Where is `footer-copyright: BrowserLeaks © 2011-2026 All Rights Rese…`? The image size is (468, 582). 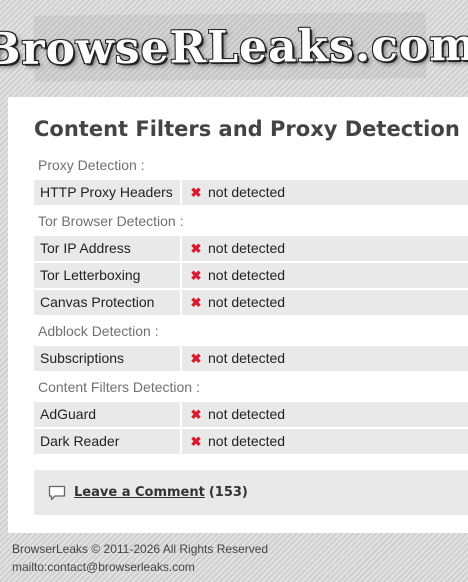
footer-copyright: BrowserLeaks © 2011-2026 All Rights Rese… is located at coordinates (140, 549).